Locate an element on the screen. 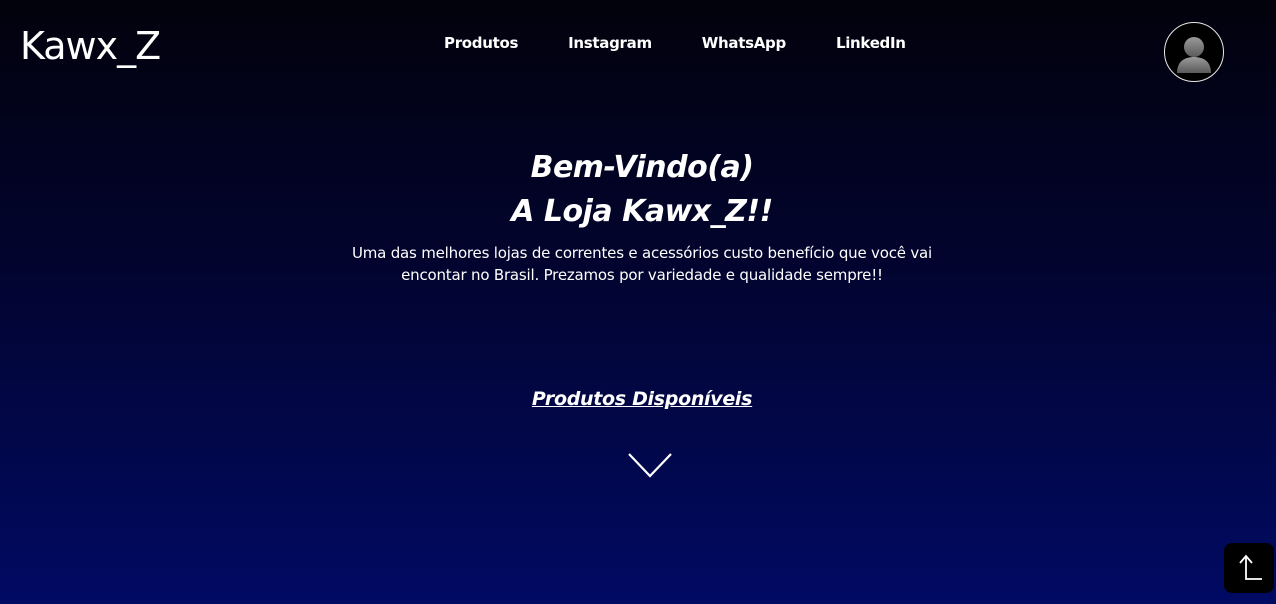  user-avatar-icon is located at coordinates (1194, 52).